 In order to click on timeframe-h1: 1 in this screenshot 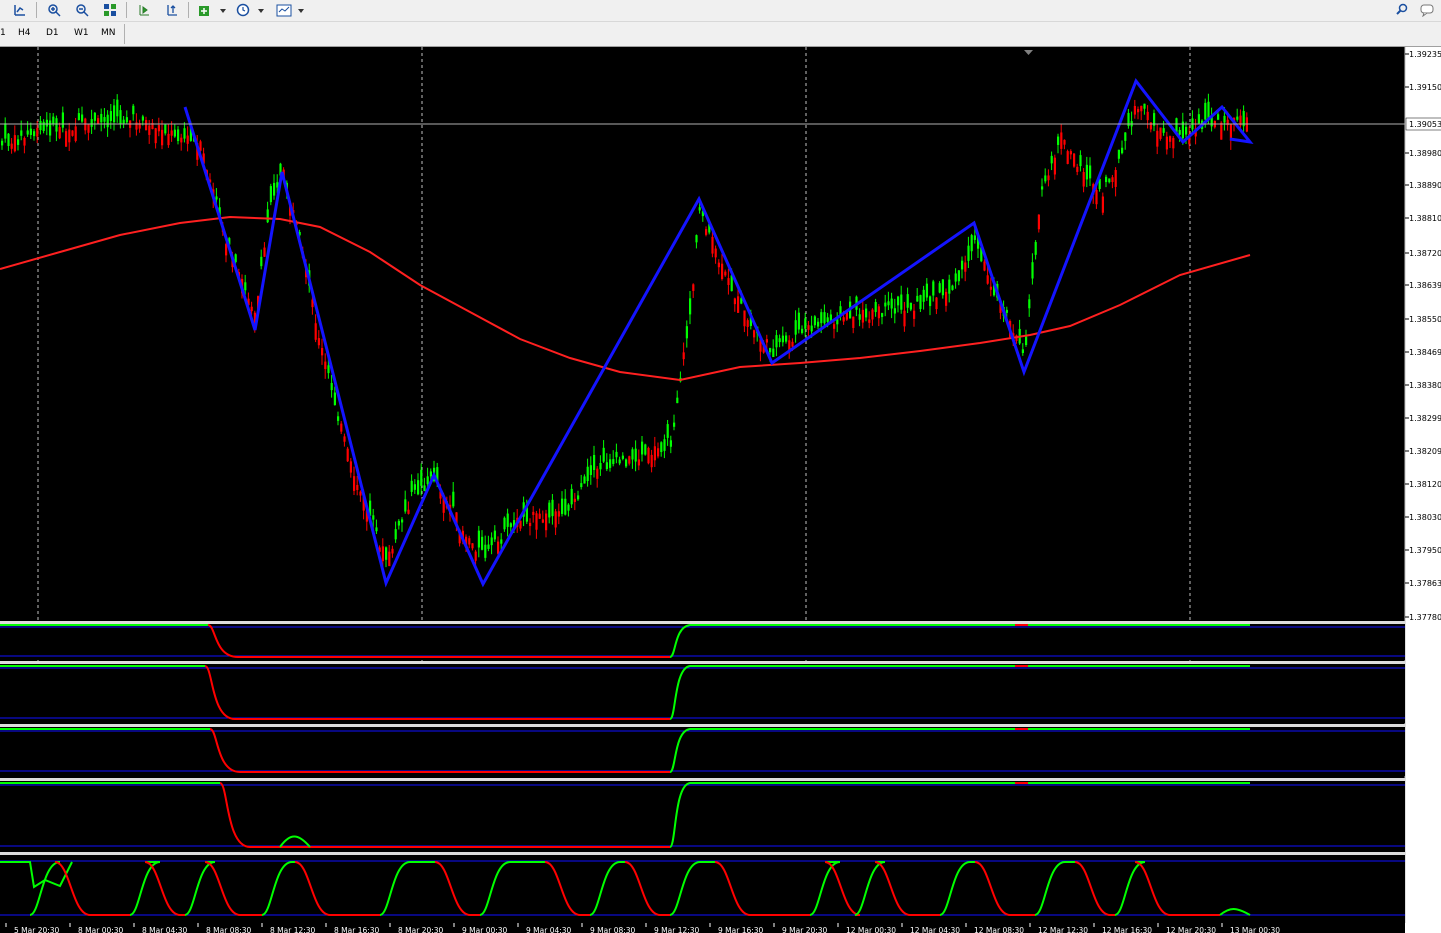, I will do `click(3, 33)`.